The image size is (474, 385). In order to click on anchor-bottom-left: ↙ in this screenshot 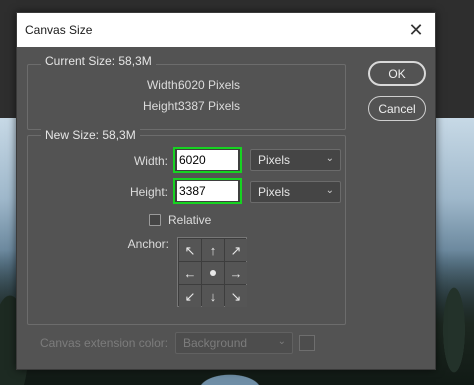, I will do `click(190, 296)`.